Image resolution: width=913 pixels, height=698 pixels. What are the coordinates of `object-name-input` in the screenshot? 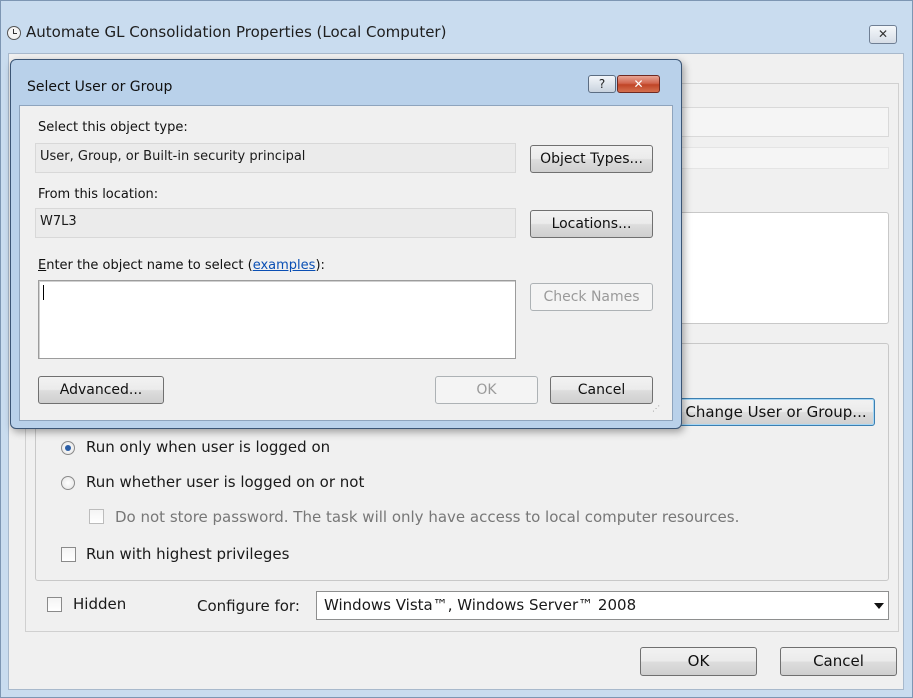 It's located at (277, 319).